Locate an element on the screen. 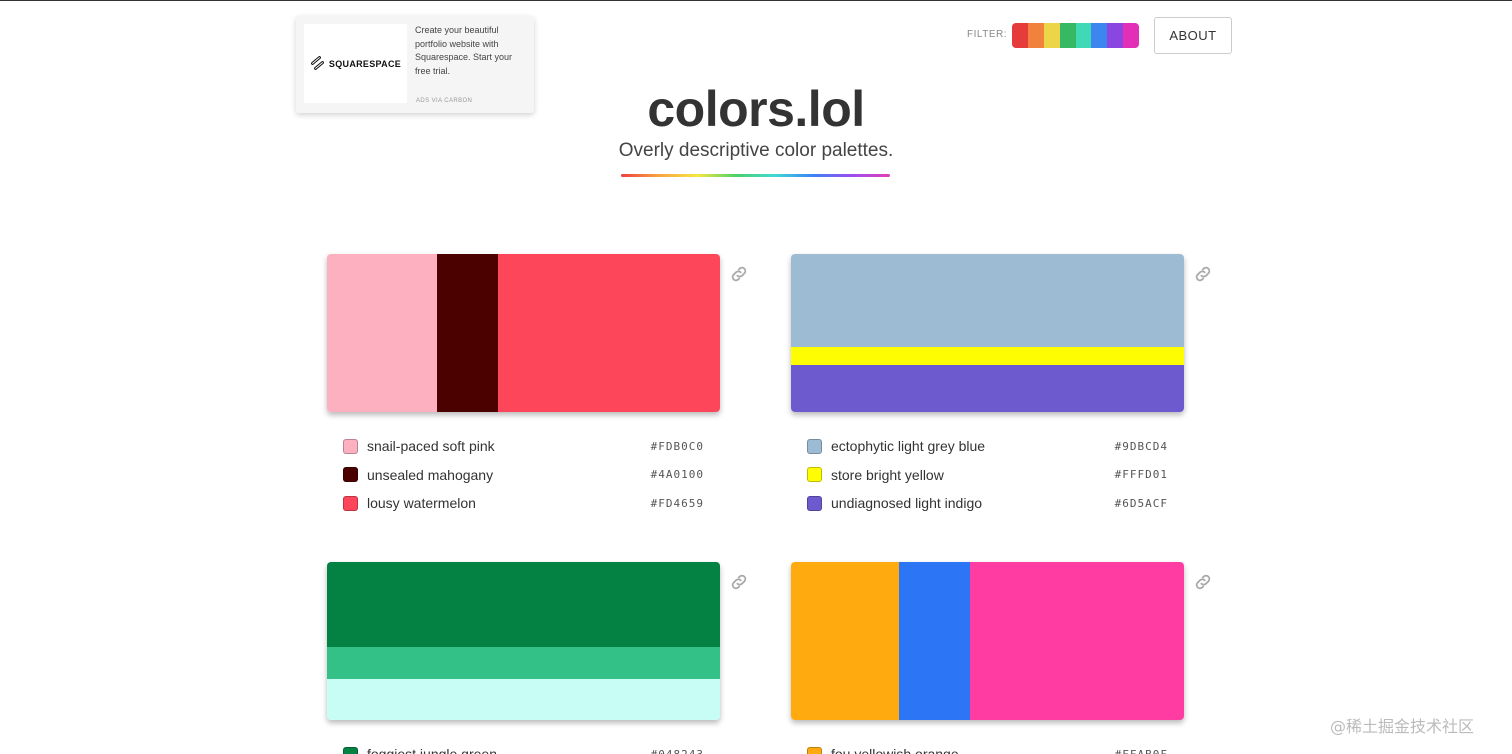 The height and width of the screenshot is (754, 1512). color-hex: #FFAB0F is located at coordinates (1141, 751).